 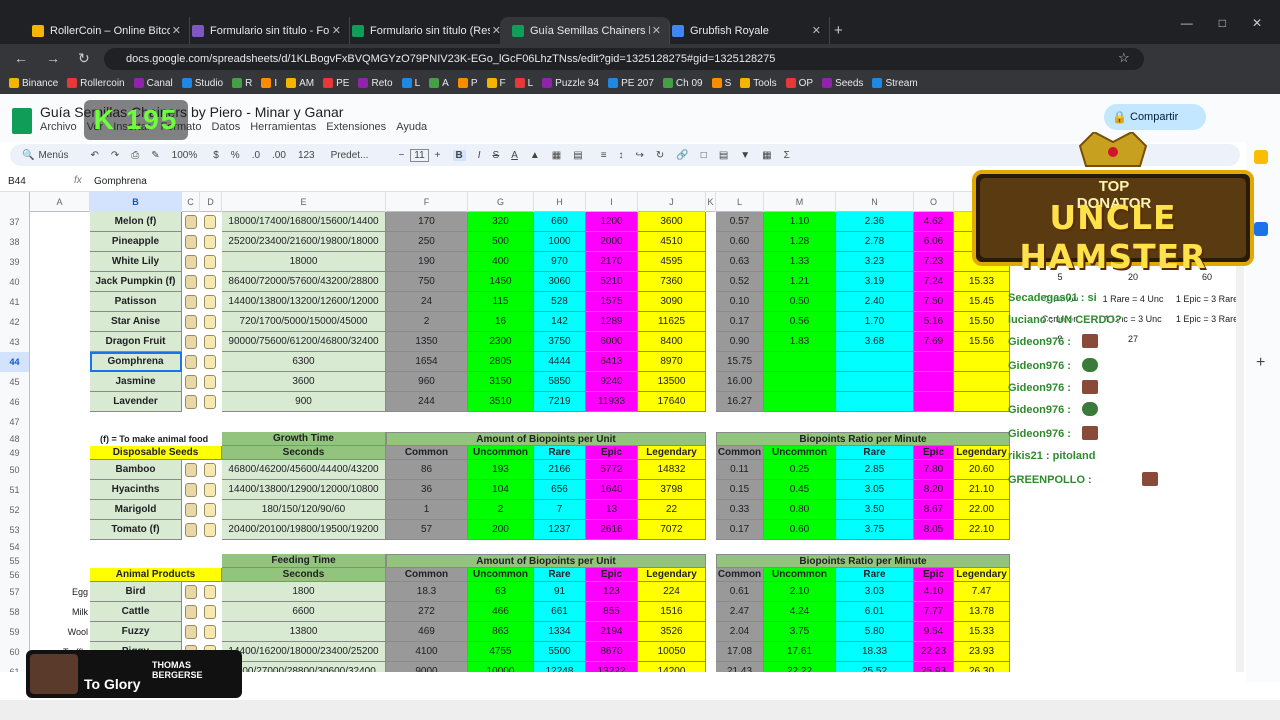 I want to click on column-header-o: O, so click(x=934, y=202).